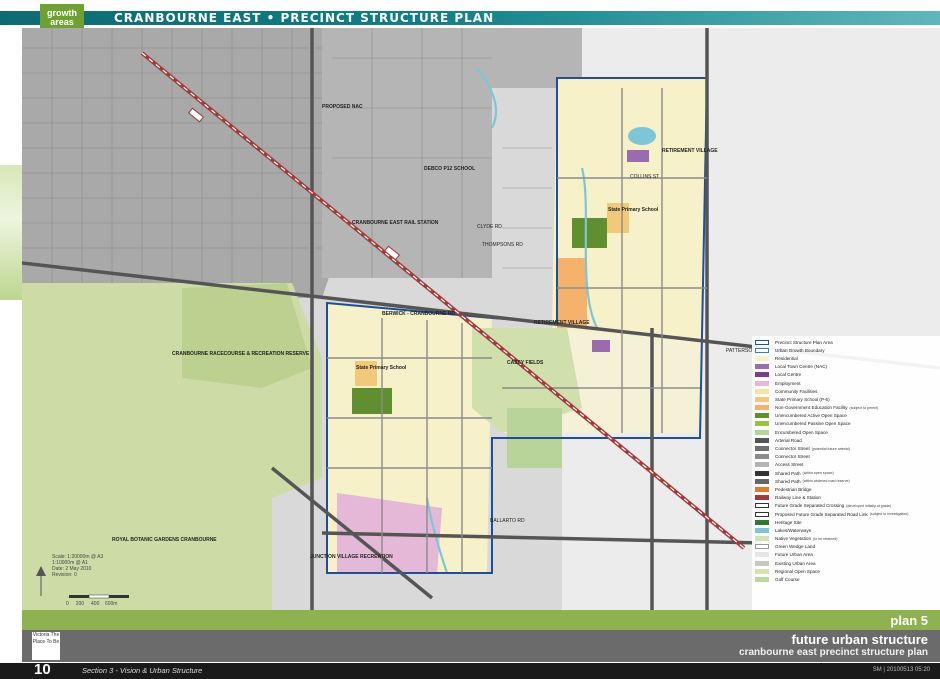 The width and height of the screenshot is (940, 679). I want to click on legend-item: Residential, so click(846, 358).